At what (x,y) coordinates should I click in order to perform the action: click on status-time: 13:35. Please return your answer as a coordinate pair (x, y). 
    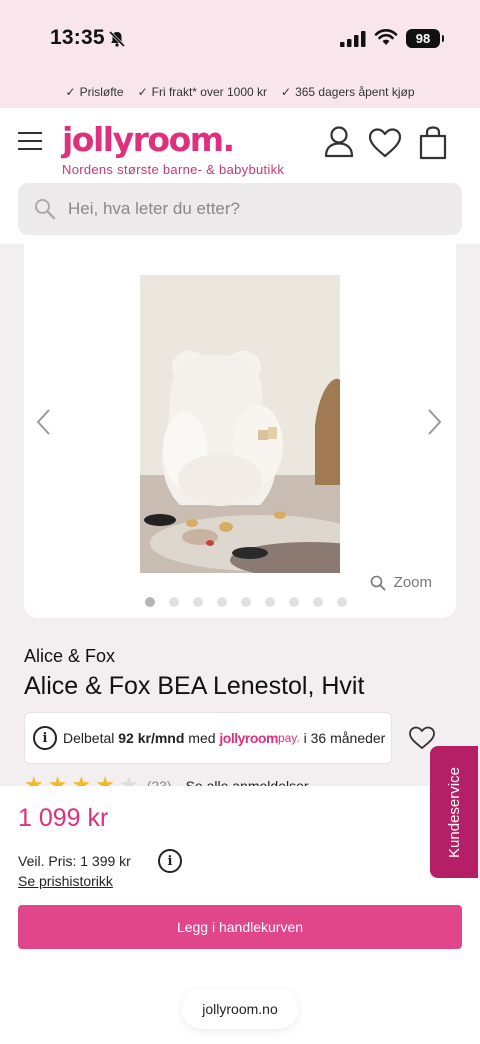
    Looking at the image, I should click on (77, 37).